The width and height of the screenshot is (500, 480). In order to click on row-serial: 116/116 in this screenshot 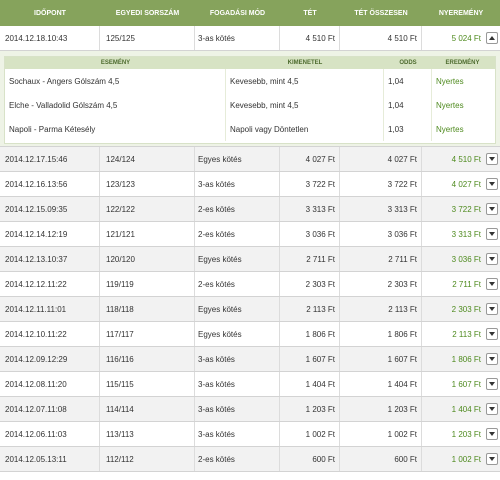, I will do `click(147, 359)`.